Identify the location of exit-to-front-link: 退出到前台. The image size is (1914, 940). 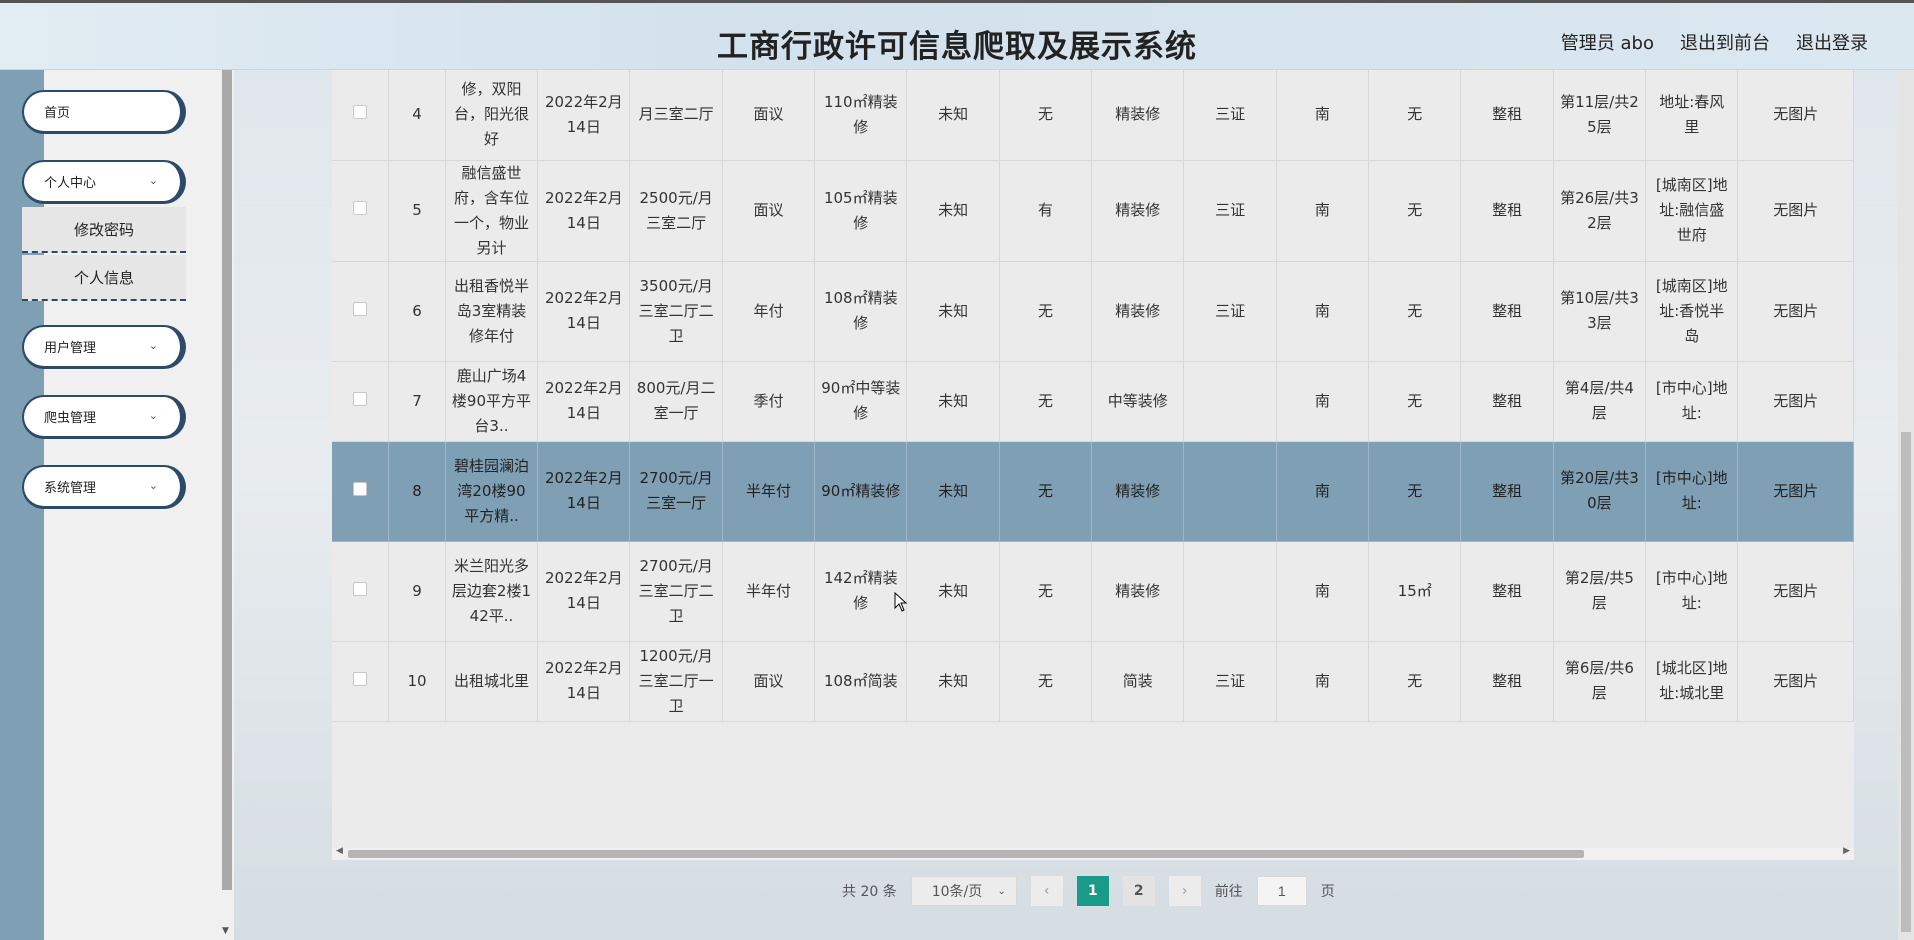
(1725, 42).